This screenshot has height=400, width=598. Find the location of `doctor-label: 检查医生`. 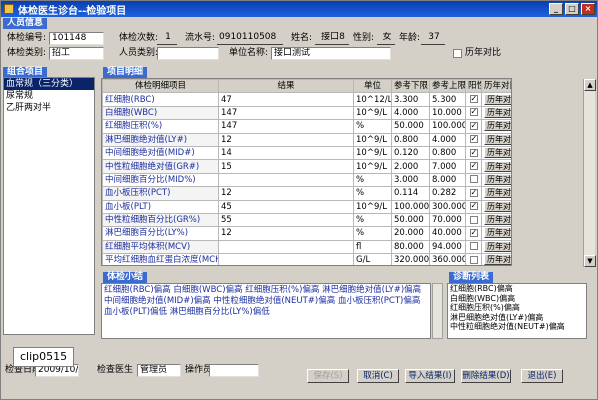

doctor-label: 检查医生 is located at coordinates (115, 370).